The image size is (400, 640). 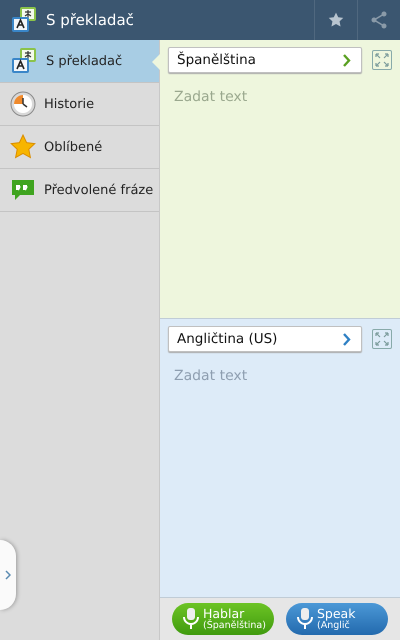 I want to click on app-title: S překladač, so click(x=90, y=20).